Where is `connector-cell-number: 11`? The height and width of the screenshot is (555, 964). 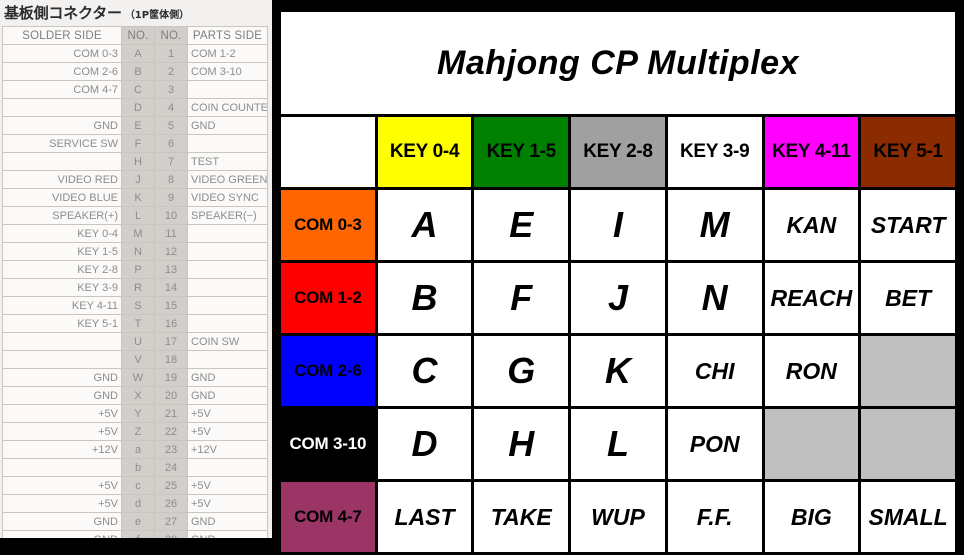
connector-cell-number: 11 is located at coordinates (171, 233).